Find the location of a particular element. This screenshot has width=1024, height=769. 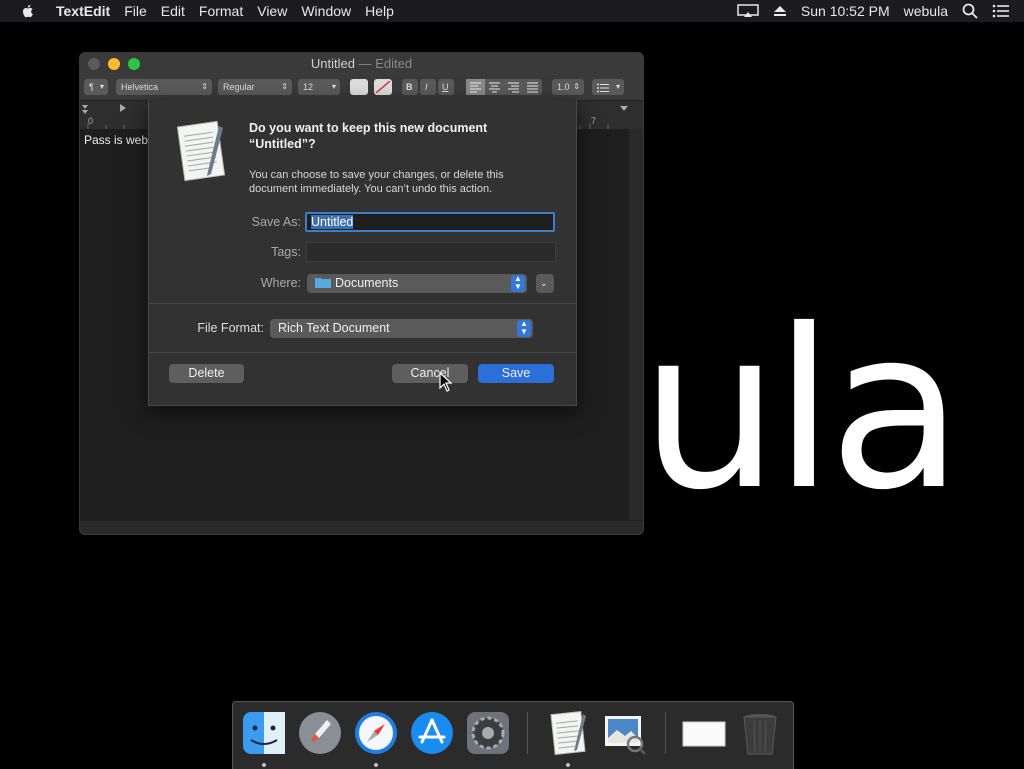

document-text: Pass is web is located at coordinates (116, 140).